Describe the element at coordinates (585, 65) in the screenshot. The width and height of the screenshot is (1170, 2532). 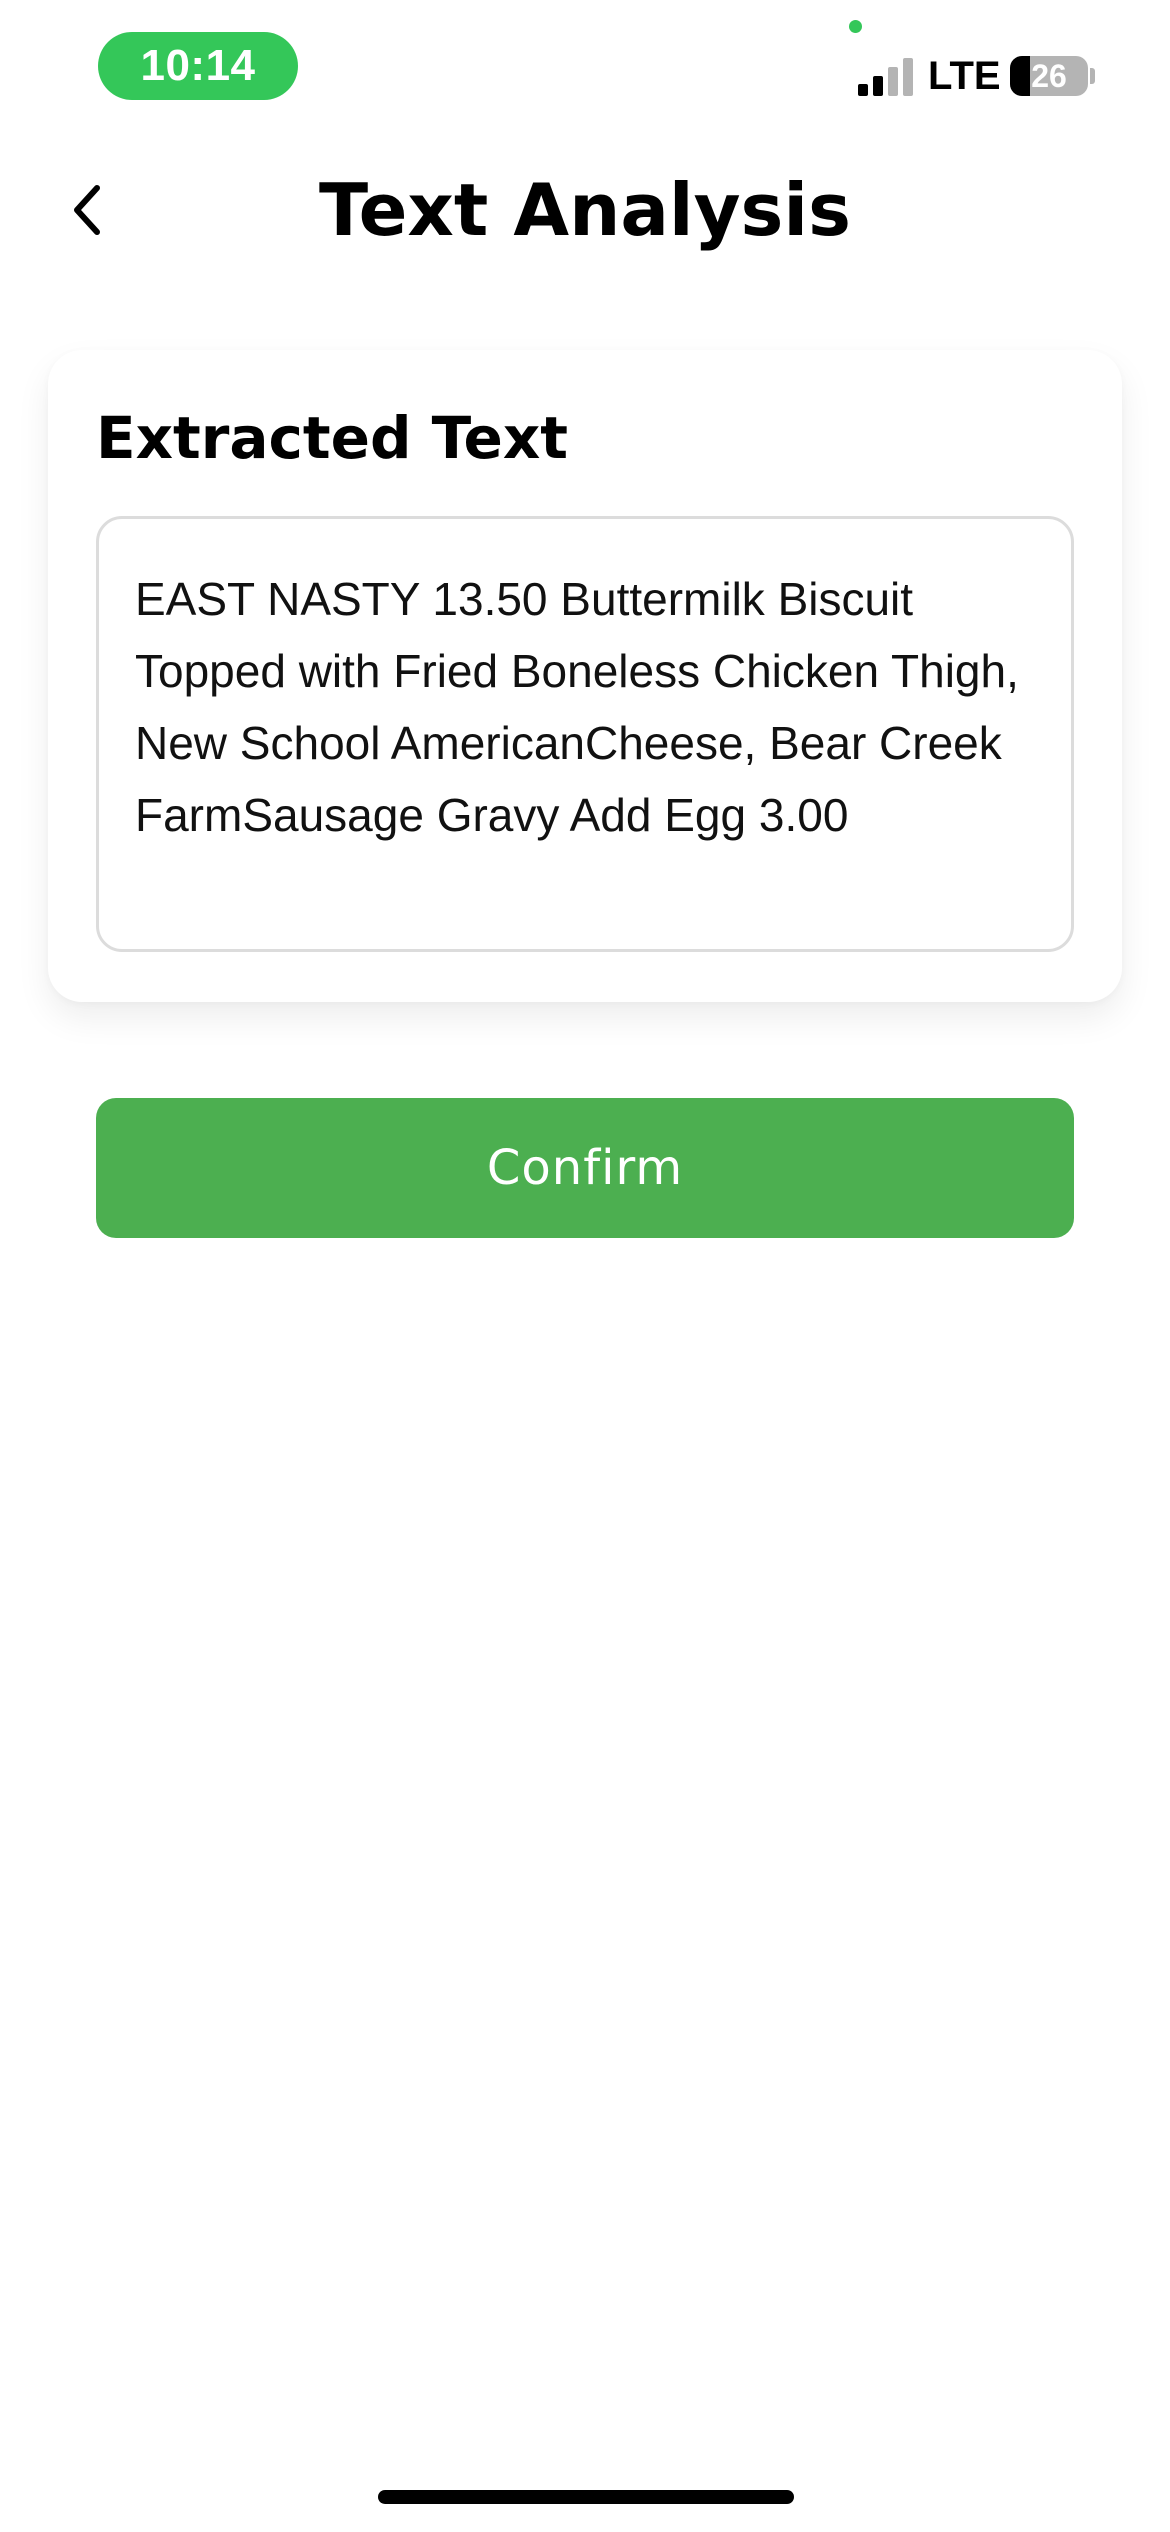
I see `status-bar: 10:14 LTE 26` at that location.